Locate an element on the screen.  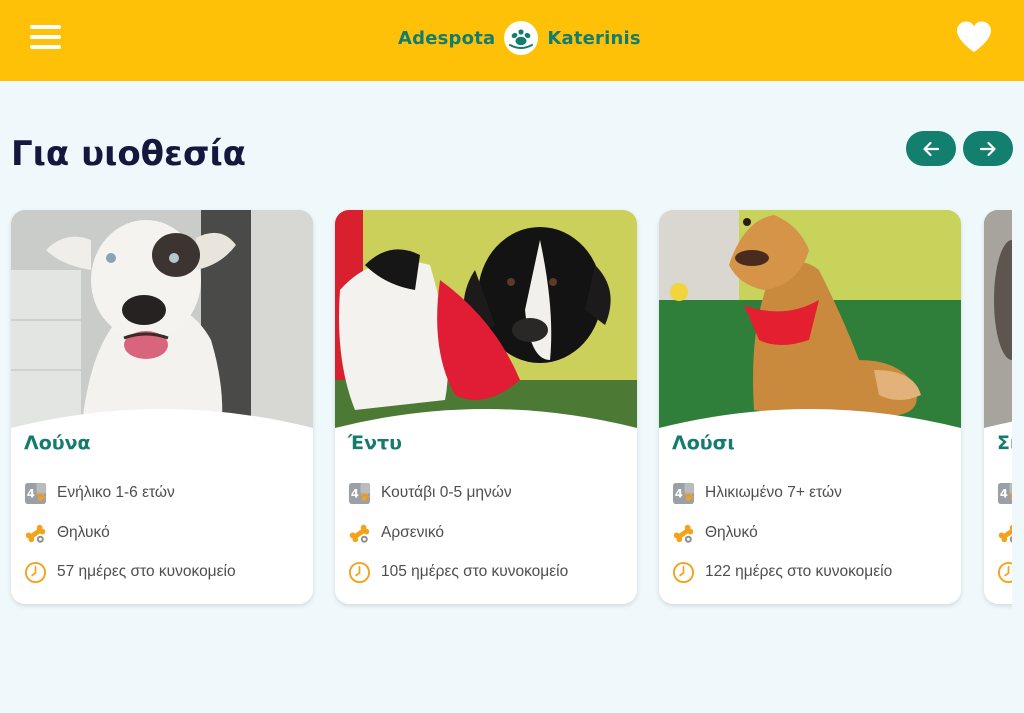
pet-name: Έντυ is located at coordinates (375, 443).